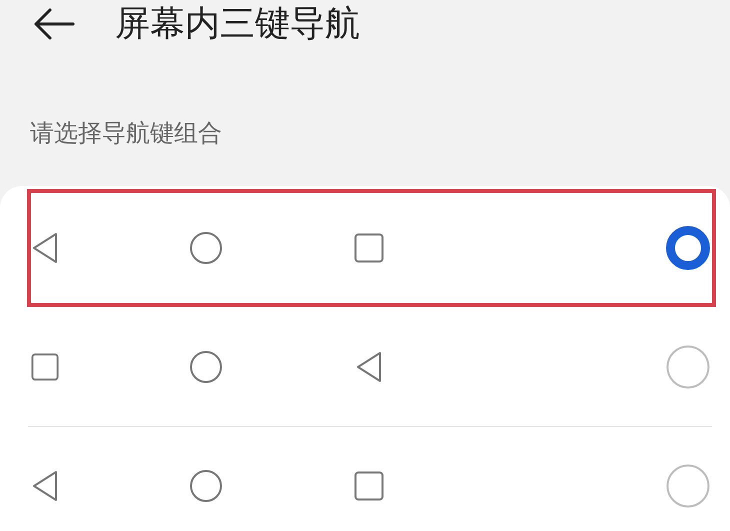  I want to click on back-arrow-icon, so click(54, 24).